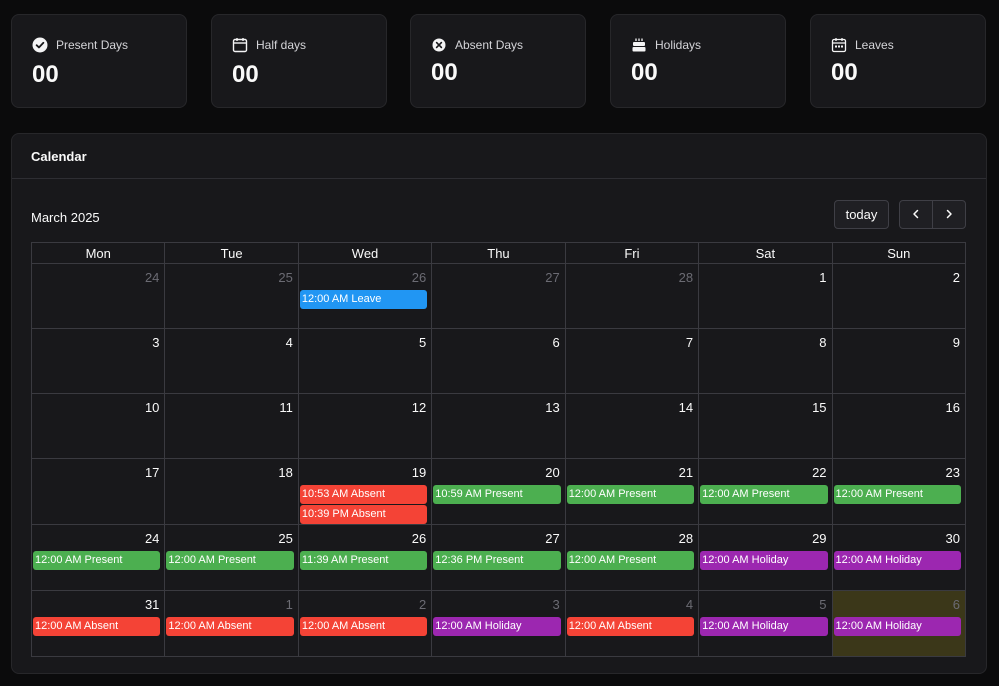  What do you see at coordinates (916, 214) in the screenshot?
I see `prev-month-button` at bounding box center [916, 214].